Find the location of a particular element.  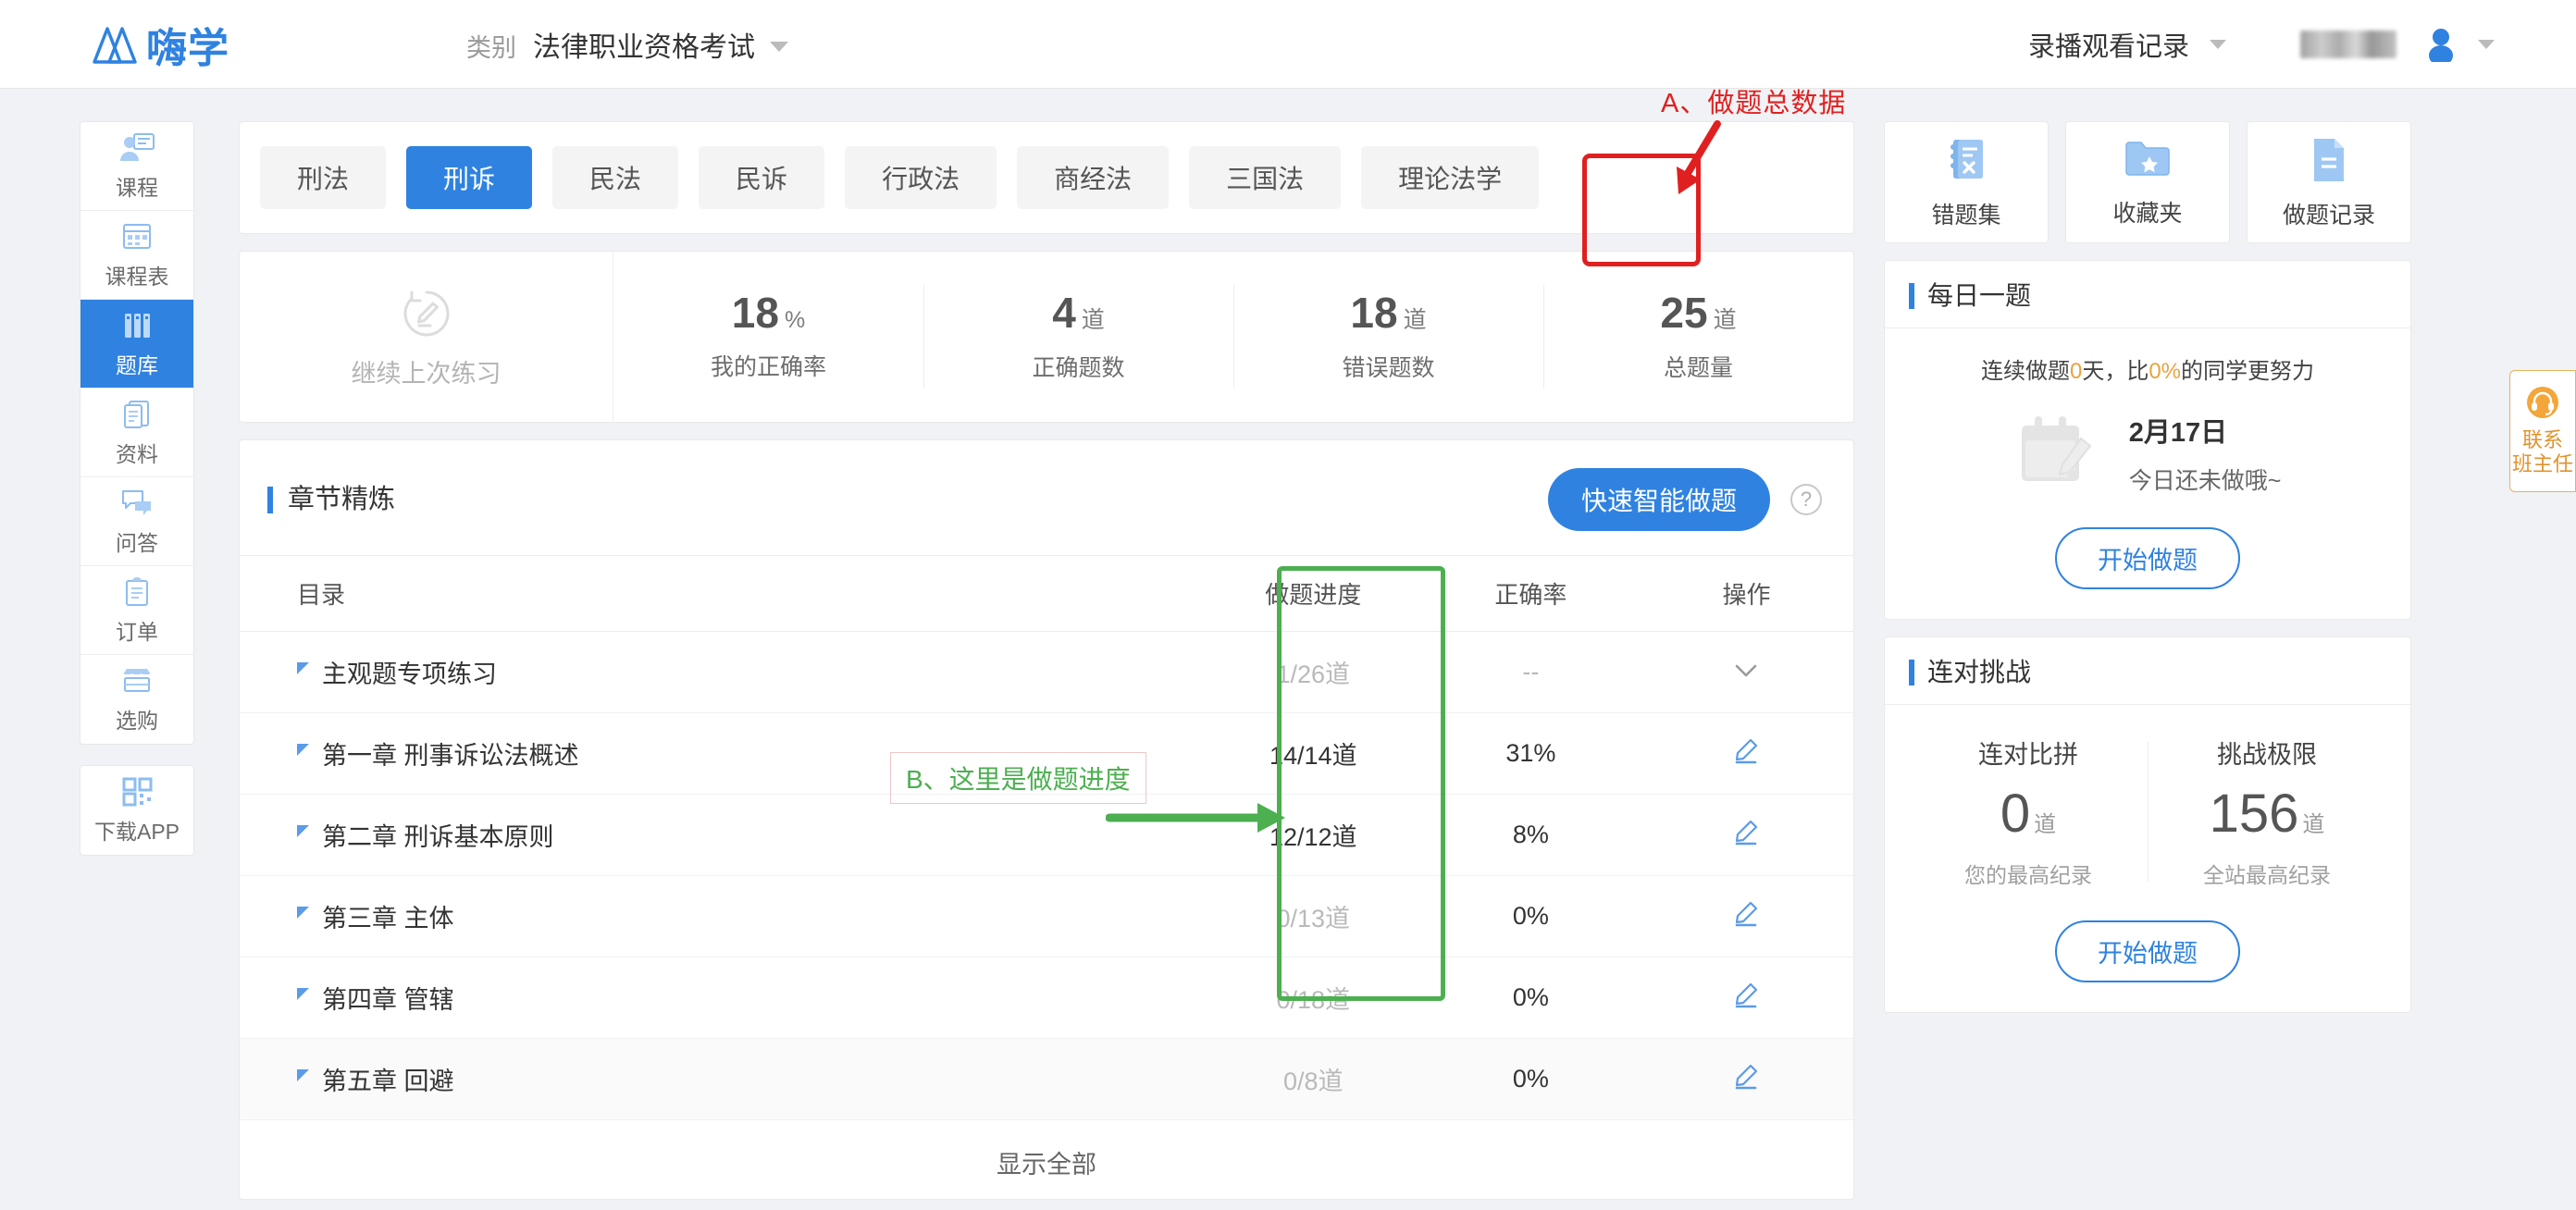

stat-correct-count: 4道 正确题数 is located at coordinates (1078, 337).